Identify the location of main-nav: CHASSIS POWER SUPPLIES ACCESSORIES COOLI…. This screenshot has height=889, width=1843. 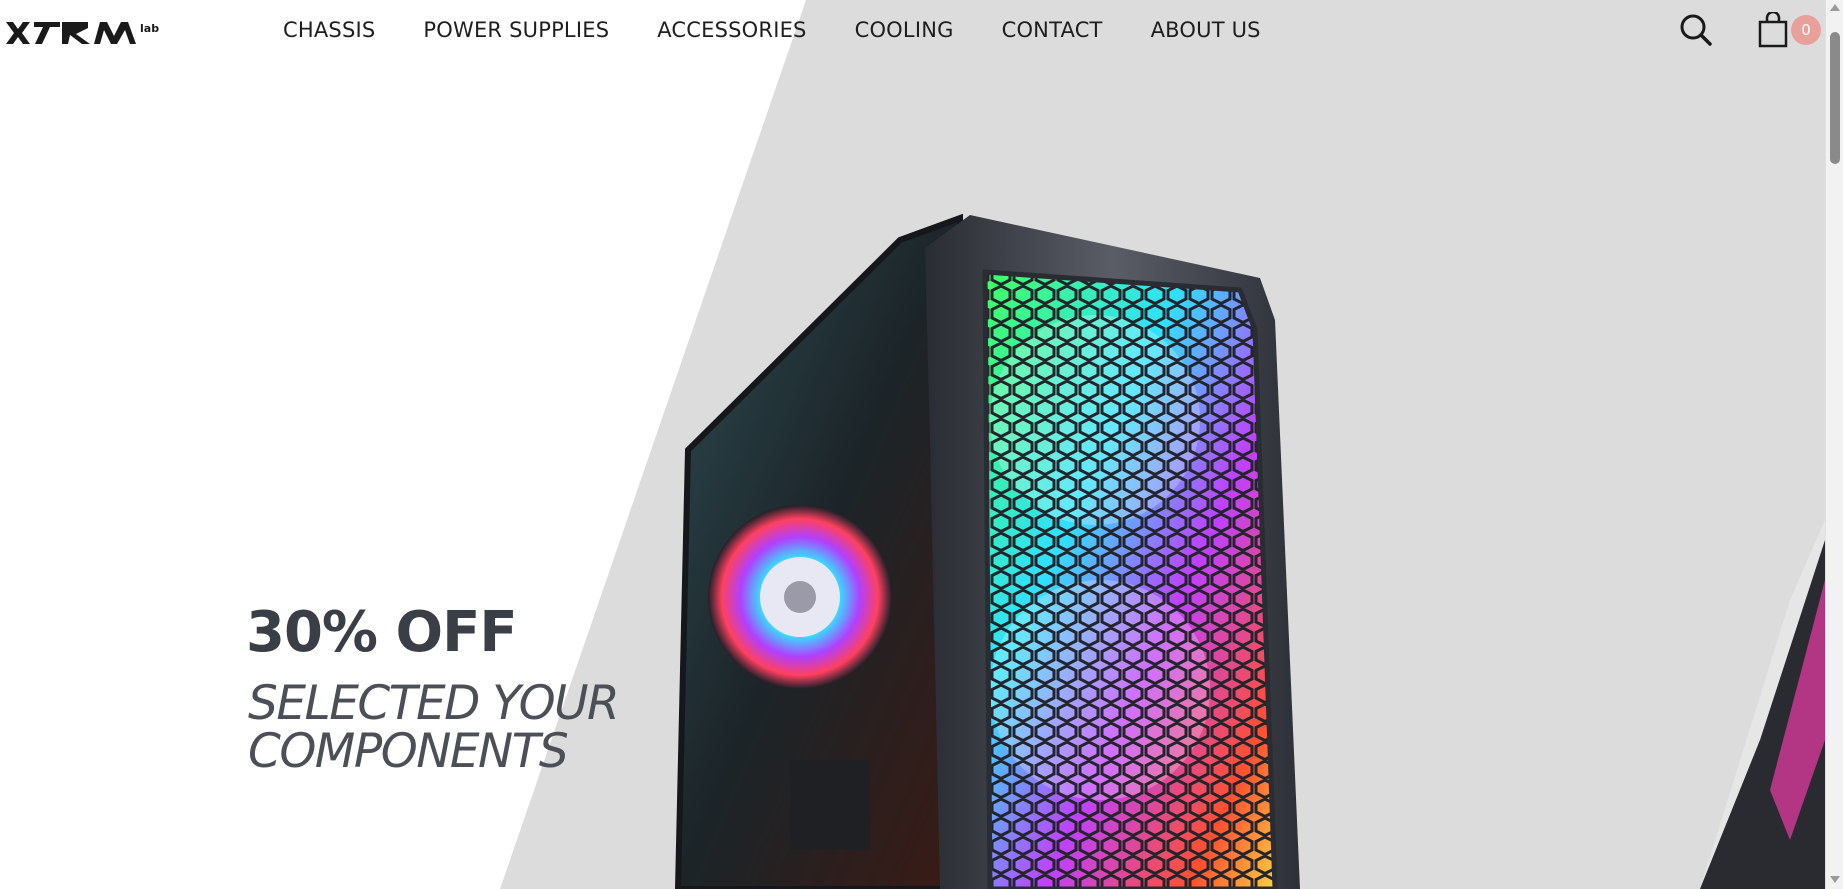
(796, 30).